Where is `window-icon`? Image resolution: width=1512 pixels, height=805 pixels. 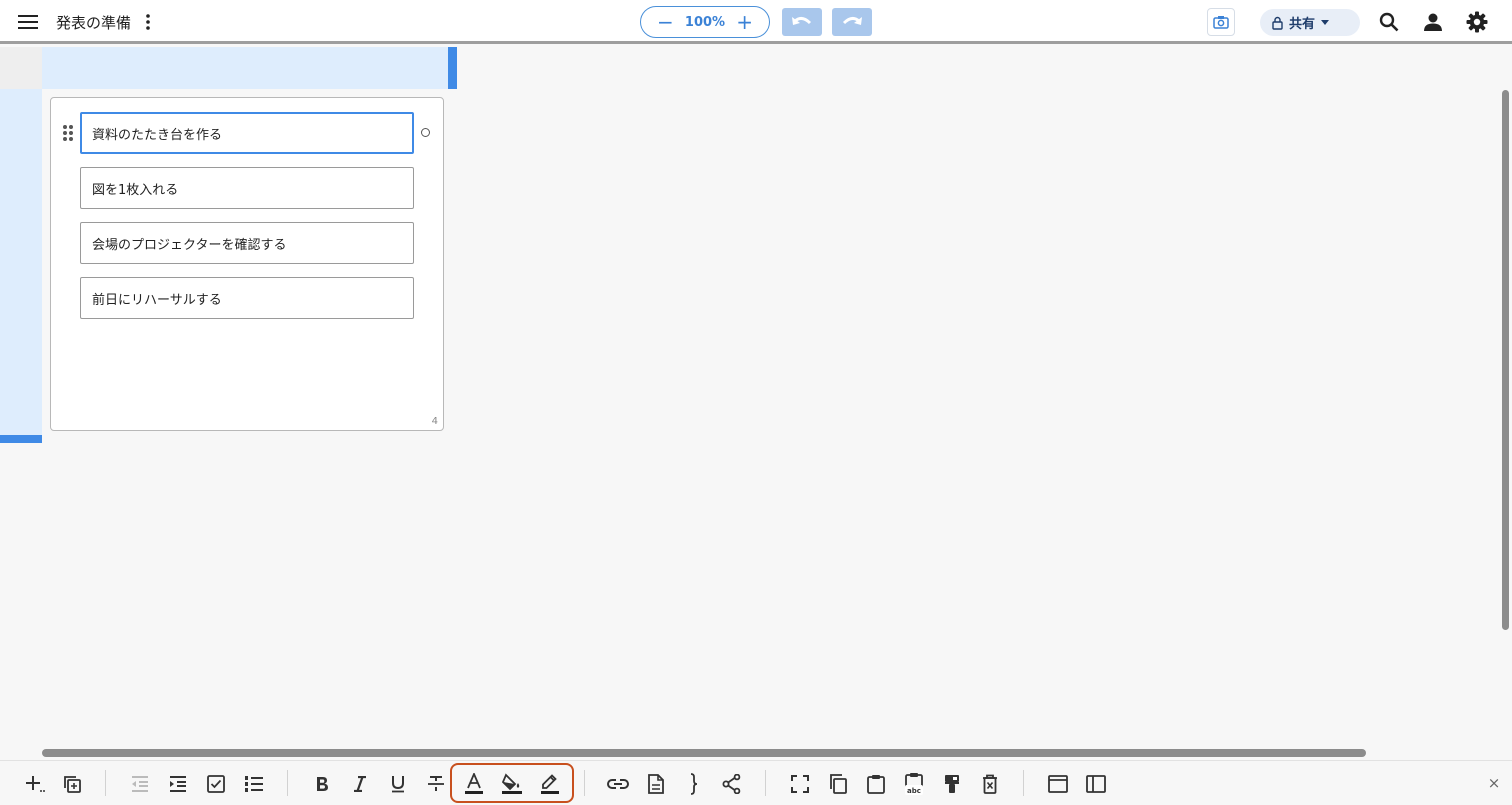 window-icon is located at coordinates (1058, 784).